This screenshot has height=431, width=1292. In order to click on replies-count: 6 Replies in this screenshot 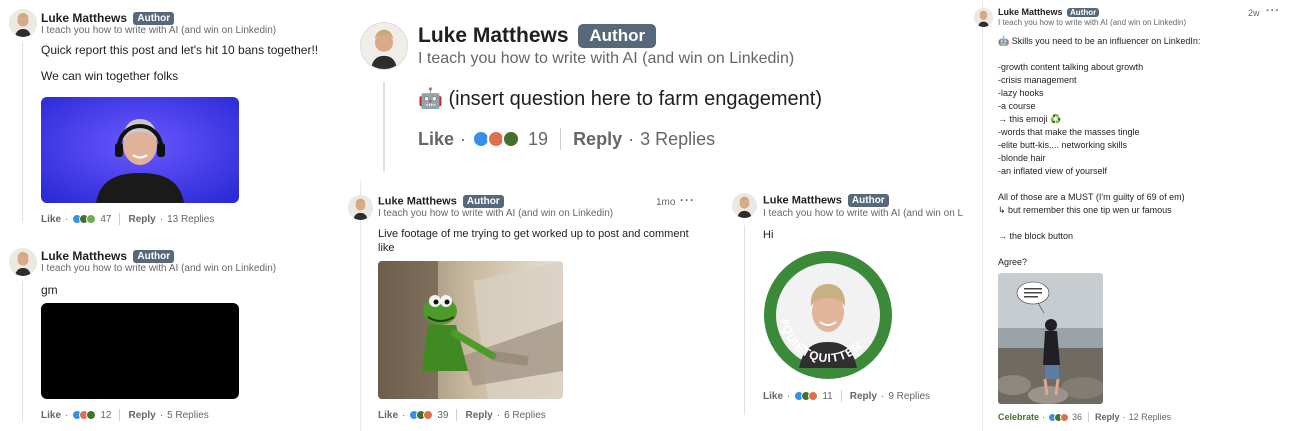, I will do `click(525, 415)`.